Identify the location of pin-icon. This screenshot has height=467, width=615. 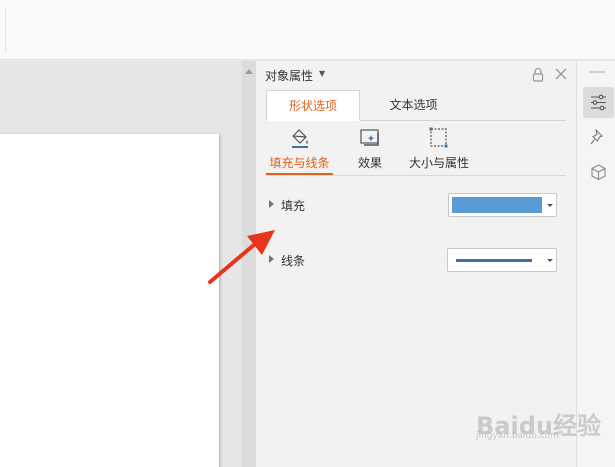
(596, 137).